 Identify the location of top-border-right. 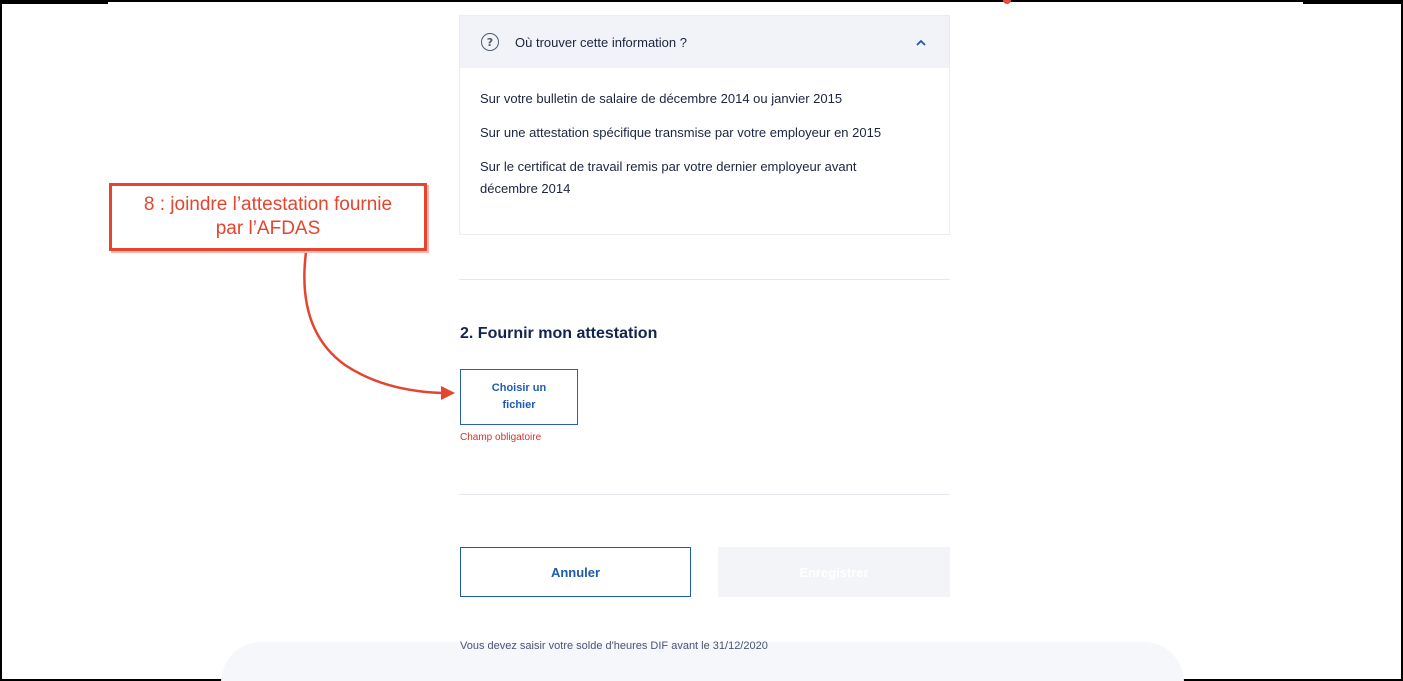
(1353, 2).